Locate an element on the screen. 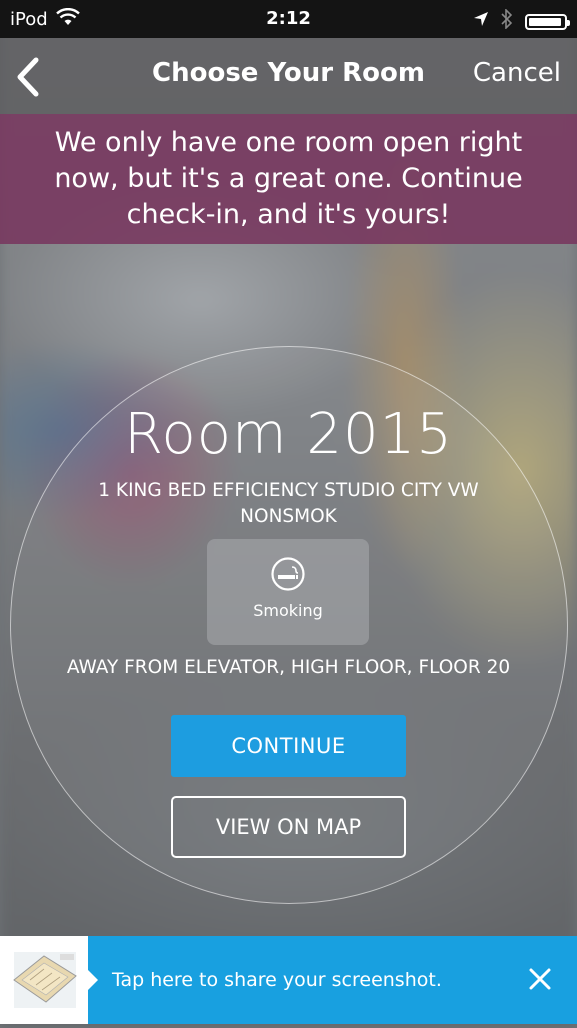  room-number: Room 2015 is located at coordinates (288, 434).